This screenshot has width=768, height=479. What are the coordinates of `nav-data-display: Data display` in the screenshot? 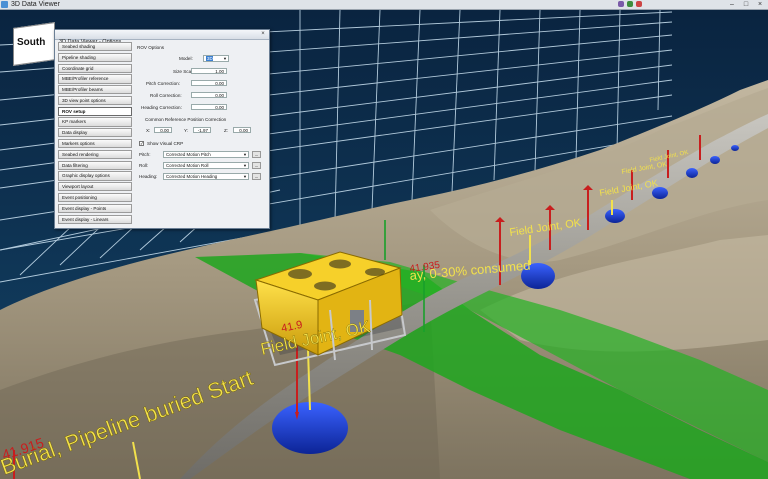 It's located at (95, 133).